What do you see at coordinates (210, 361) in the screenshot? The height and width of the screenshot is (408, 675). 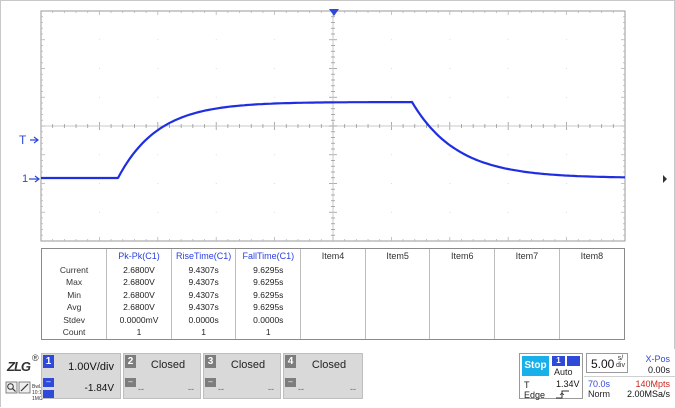 I see `channel3-number: 3` at bounding box center [210, 361].